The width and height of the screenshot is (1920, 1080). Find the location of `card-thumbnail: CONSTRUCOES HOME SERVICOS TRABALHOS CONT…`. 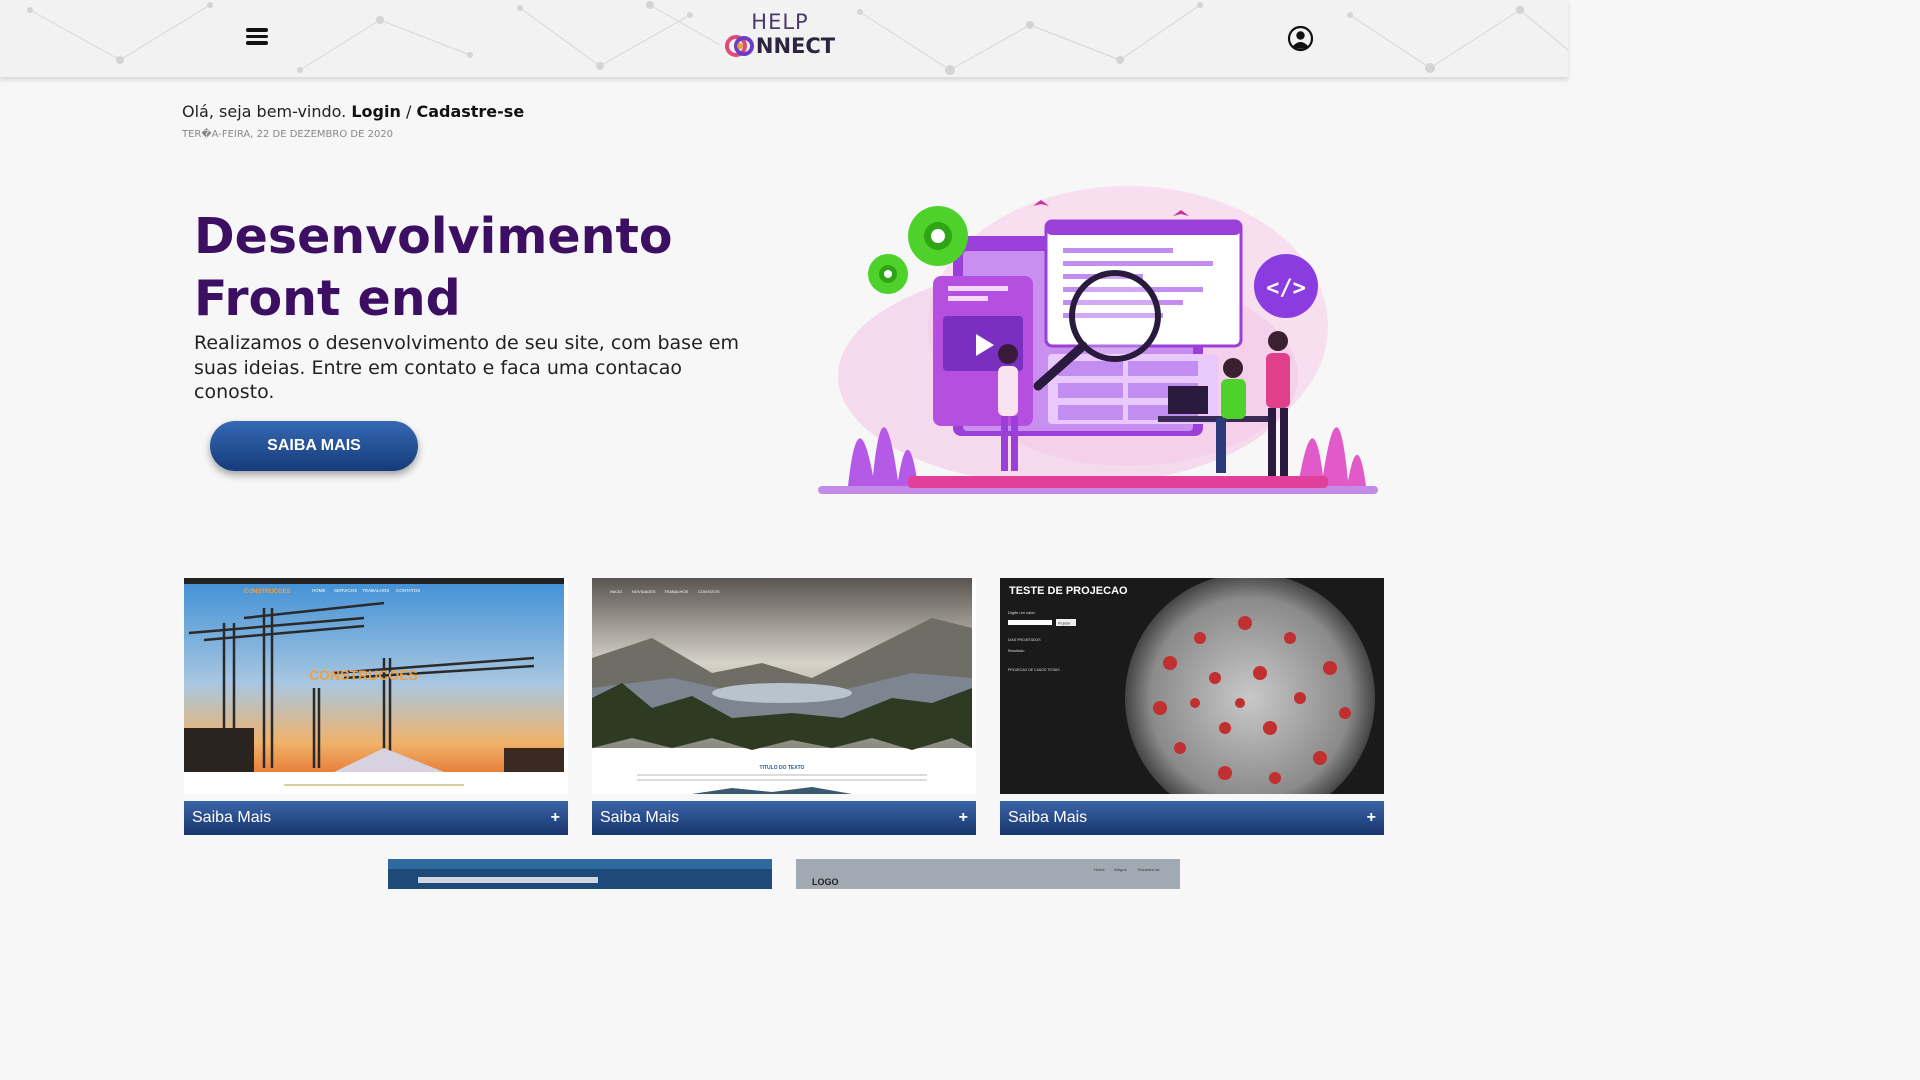

card-thumbnail: CONSTRUCOES HOME SERVICOS TRABALHOS CONT… is located at coordinates (376, 686).